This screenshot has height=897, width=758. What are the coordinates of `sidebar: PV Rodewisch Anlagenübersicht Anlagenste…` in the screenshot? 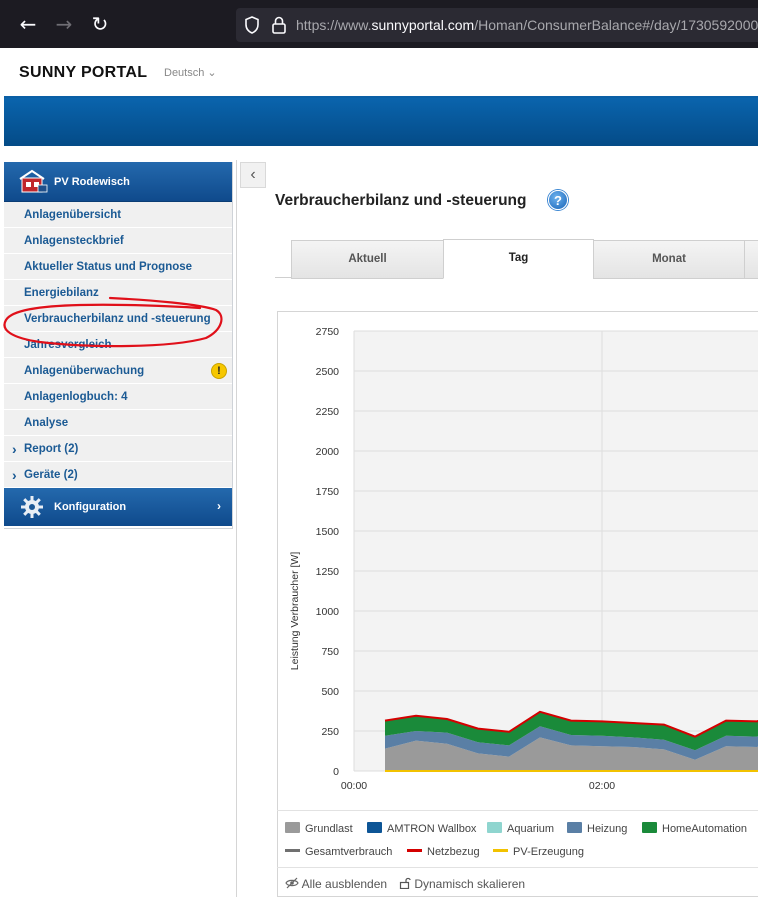 It's located at (118, 344).